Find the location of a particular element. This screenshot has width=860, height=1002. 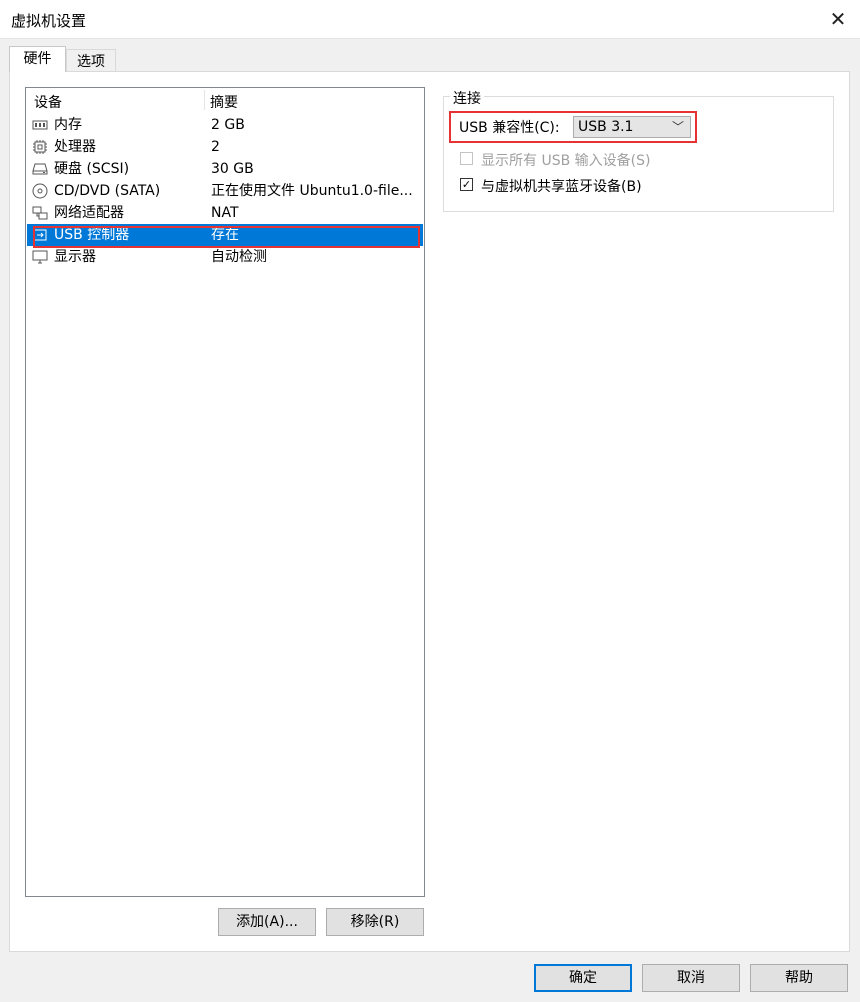

device-summary: 2 GB is located at coordinates (228, 125).